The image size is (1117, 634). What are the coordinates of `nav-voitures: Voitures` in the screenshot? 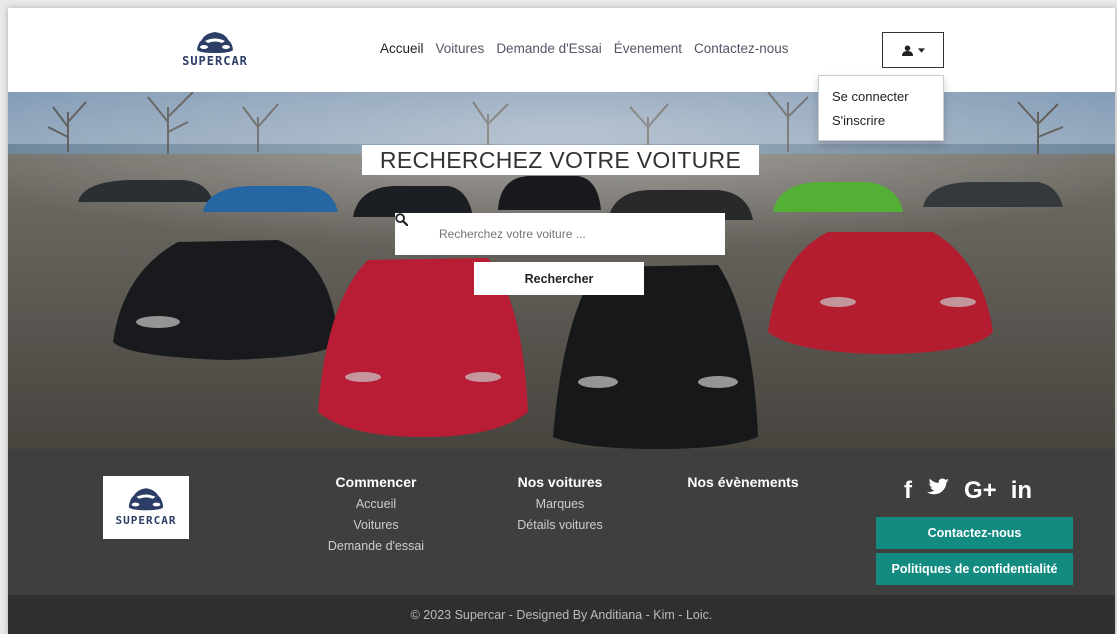 It's located at (460, 48).